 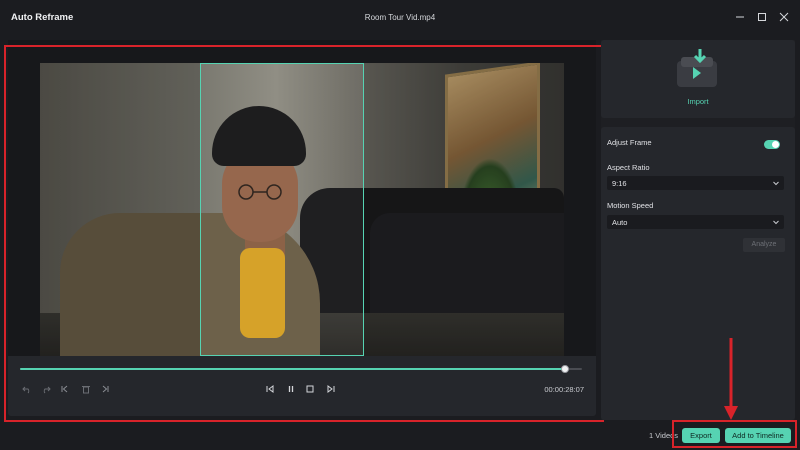 I want to click on aspect-ratio-value: 9:16, so click(x=619, y=183).